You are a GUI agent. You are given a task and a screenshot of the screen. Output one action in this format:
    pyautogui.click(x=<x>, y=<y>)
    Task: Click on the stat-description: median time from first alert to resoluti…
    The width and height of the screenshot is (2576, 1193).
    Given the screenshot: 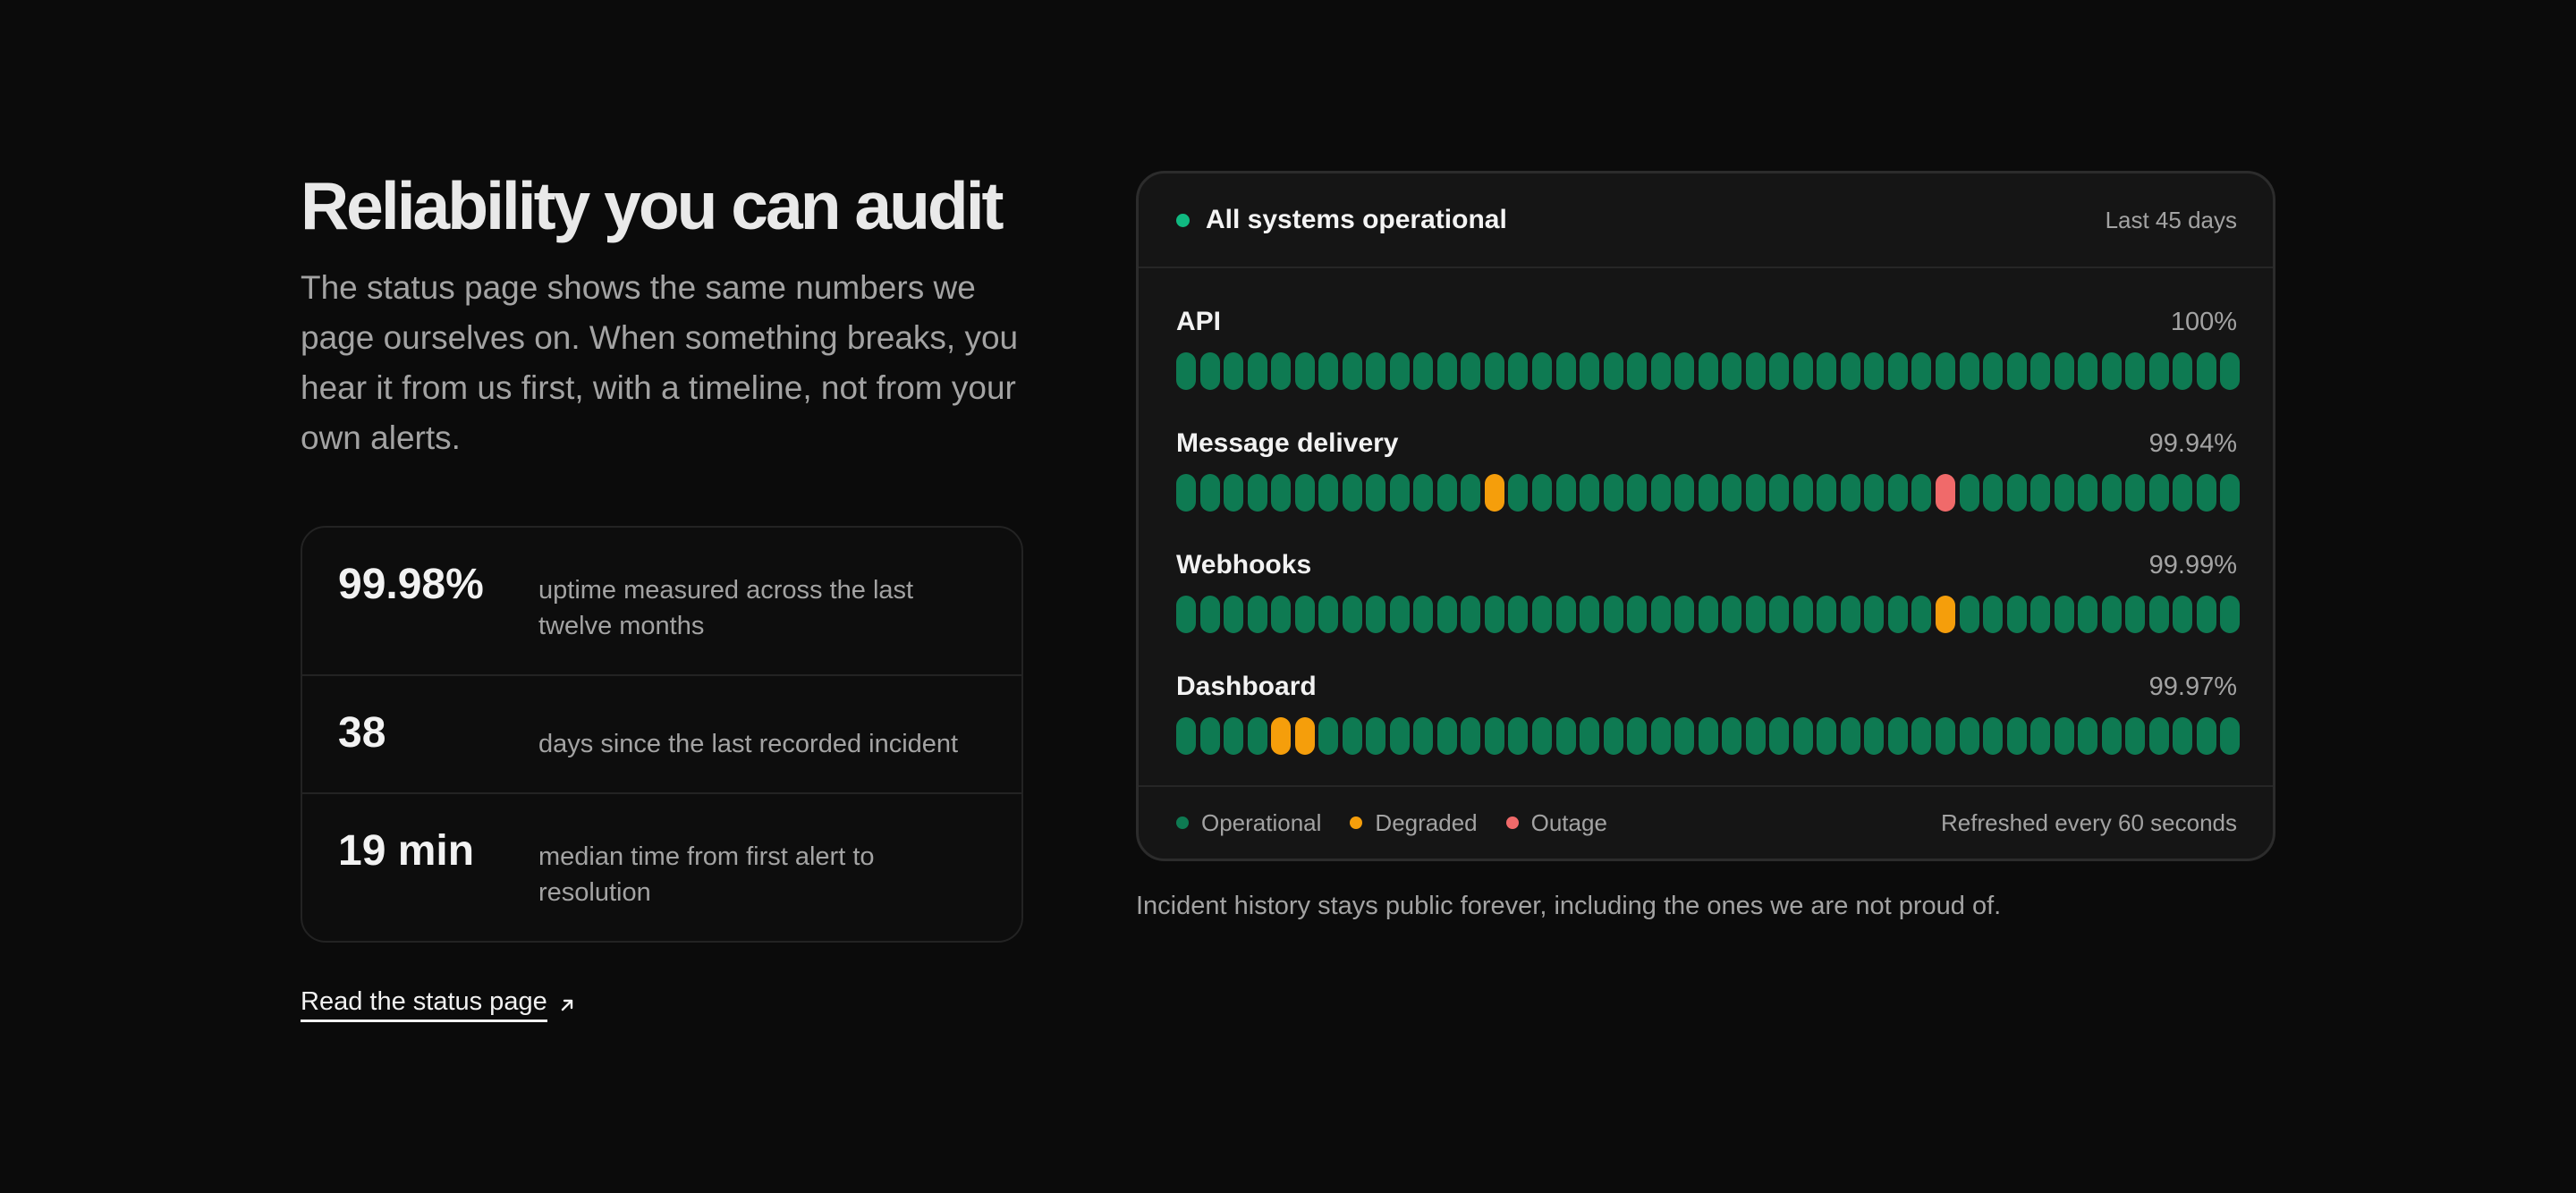 What is the action you would take?
    pyautogui.click(x=706, y=875)
    